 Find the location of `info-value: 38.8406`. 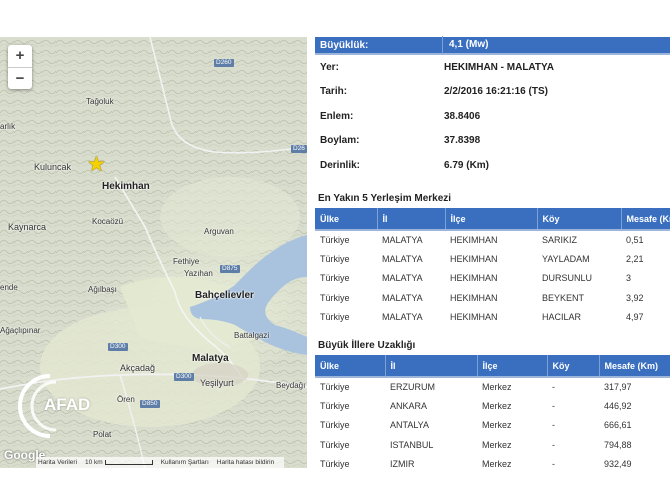

info-value: 38.8406 is located at coordinates (462, 116).